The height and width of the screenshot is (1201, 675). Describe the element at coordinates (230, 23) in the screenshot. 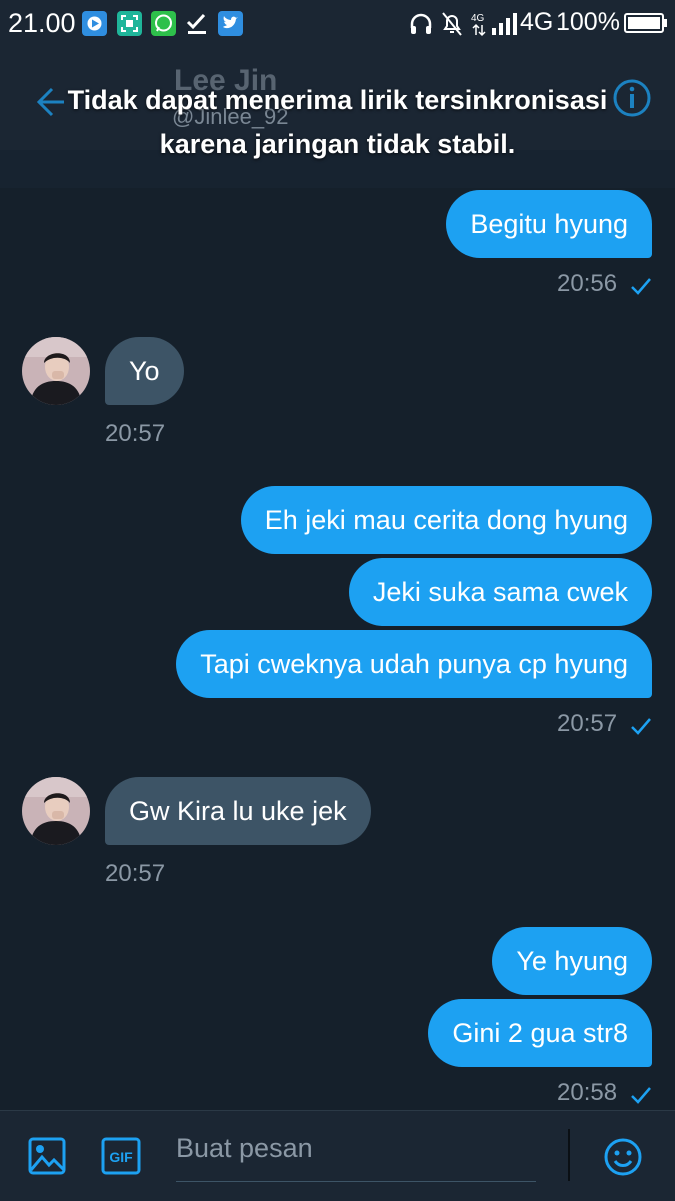

I see `twitter-icon` at that location.